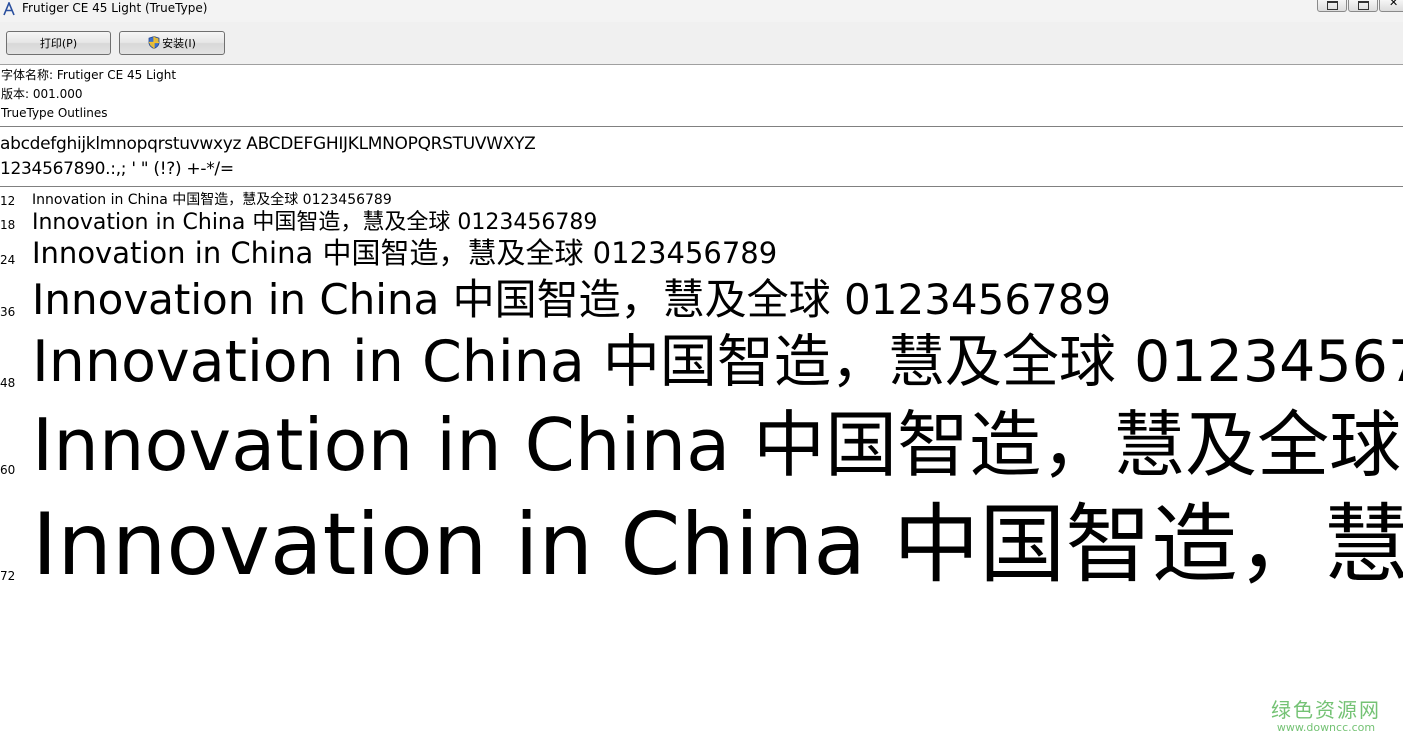 The width and height of the screenshot is (1403, 744). I want to click on close-button: ✕, so click(1391, 6).